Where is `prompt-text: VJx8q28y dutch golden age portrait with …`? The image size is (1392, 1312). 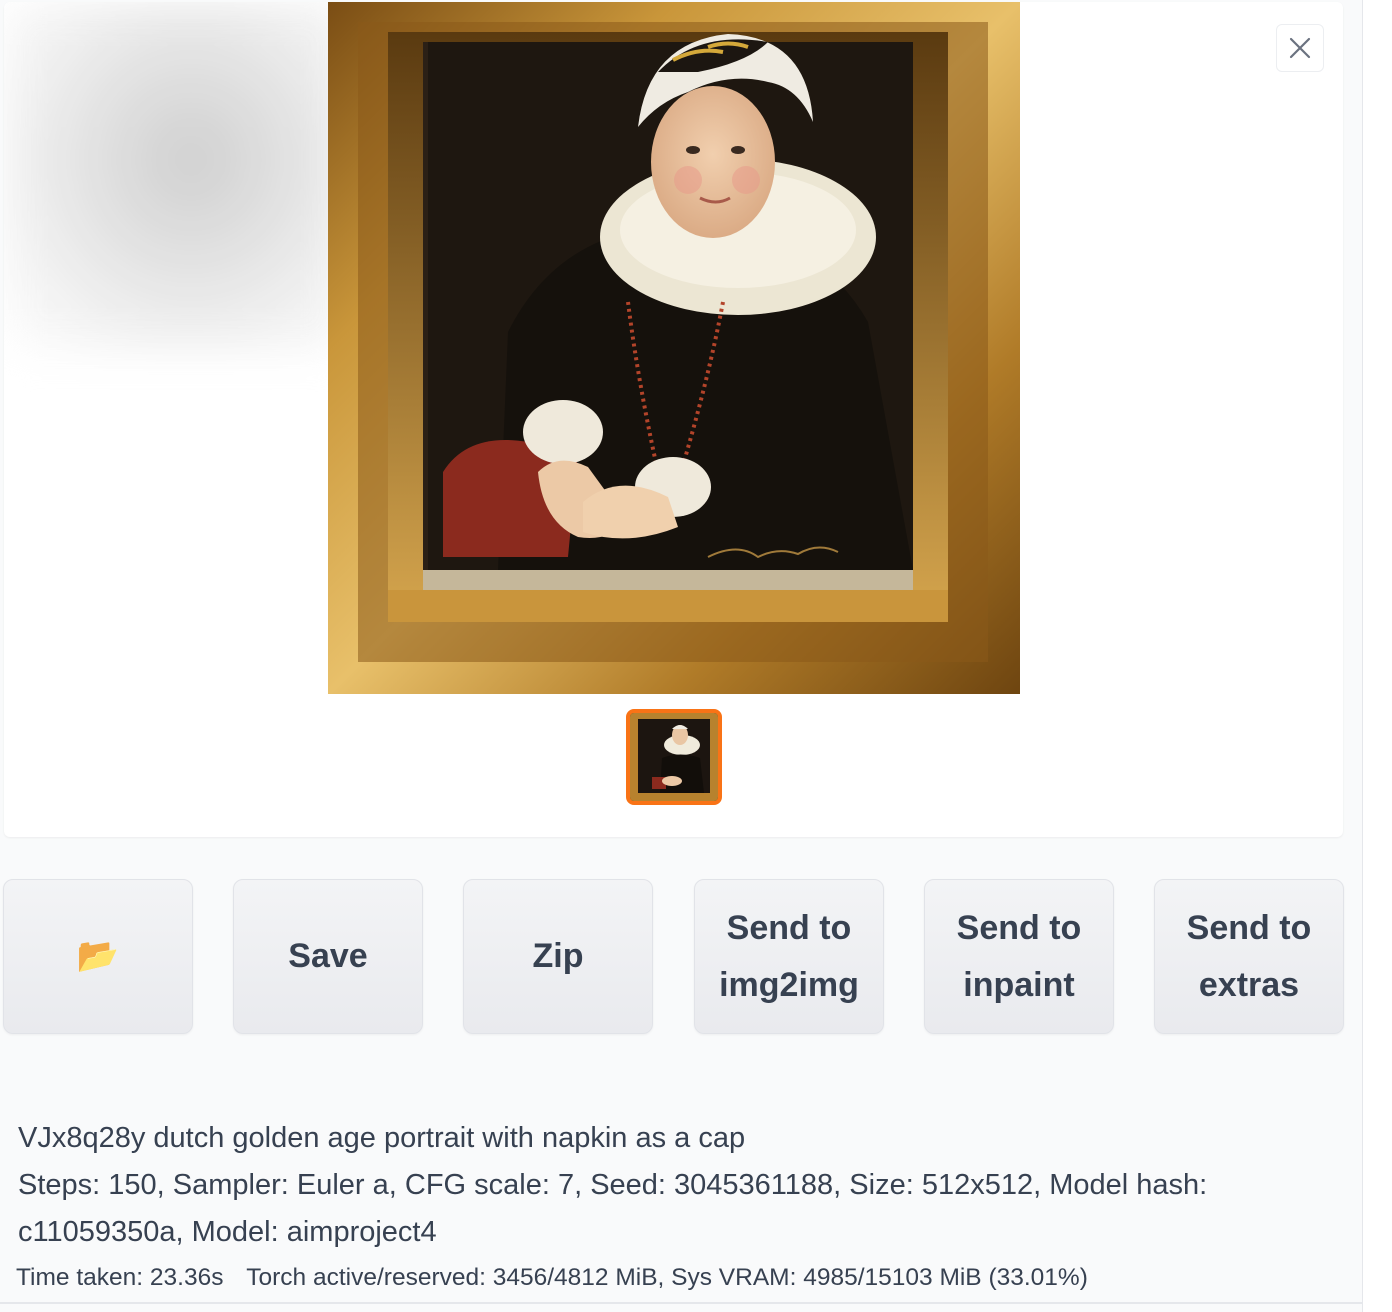 prompt-text: VJx8q28y dutch golden age portrait with … is located at coordinates (382, 1138).